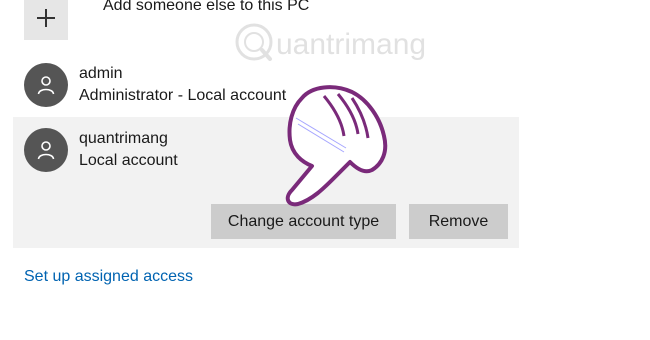 The image size is (650, 340). What do you see at coordinates (336, 146) in the screenshot?
I see `pointing-hand-icon` at bounding box center [336, 146].